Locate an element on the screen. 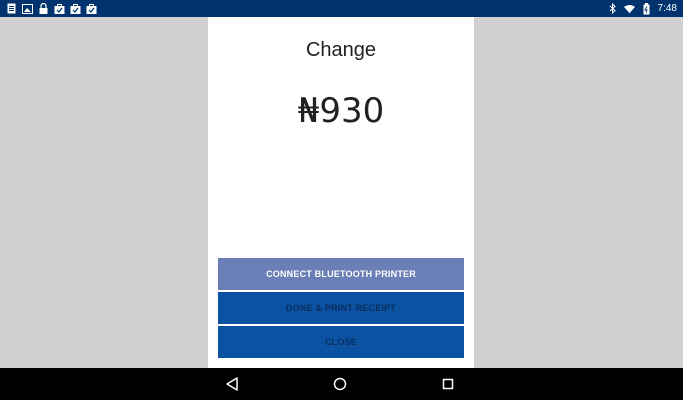  close-button: CLOSE is located at coordinates (341, 342).